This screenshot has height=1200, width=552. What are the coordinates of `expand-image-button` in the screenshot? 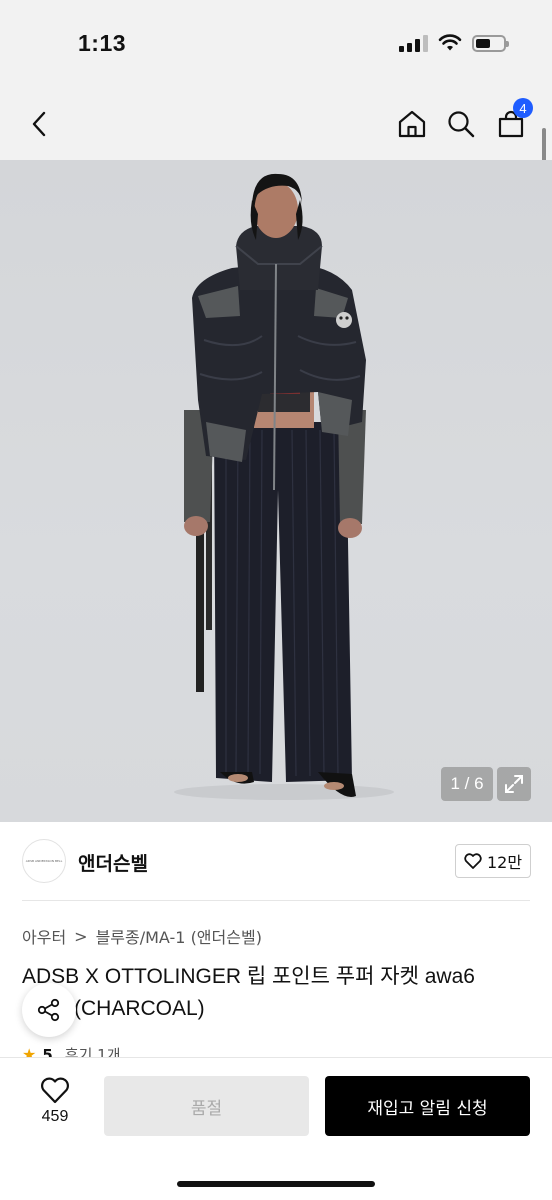 It's located at (514, 784).